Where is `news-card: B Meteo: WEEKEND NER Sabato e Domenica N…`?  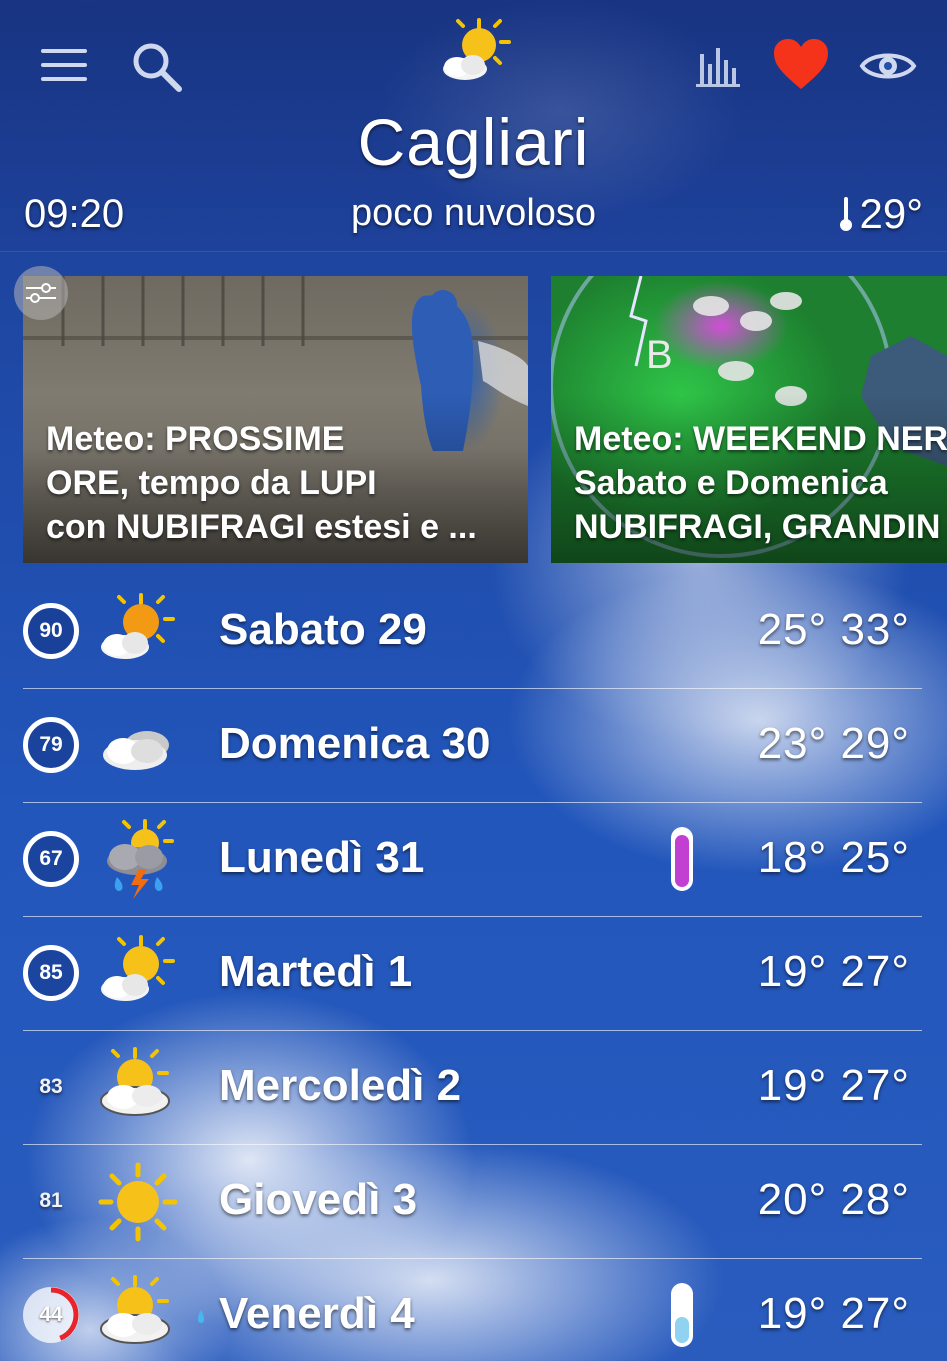
news-card: B Meteo: WEEKEND NER Sabato e Domenica N… is located at coordinates (749, 419).